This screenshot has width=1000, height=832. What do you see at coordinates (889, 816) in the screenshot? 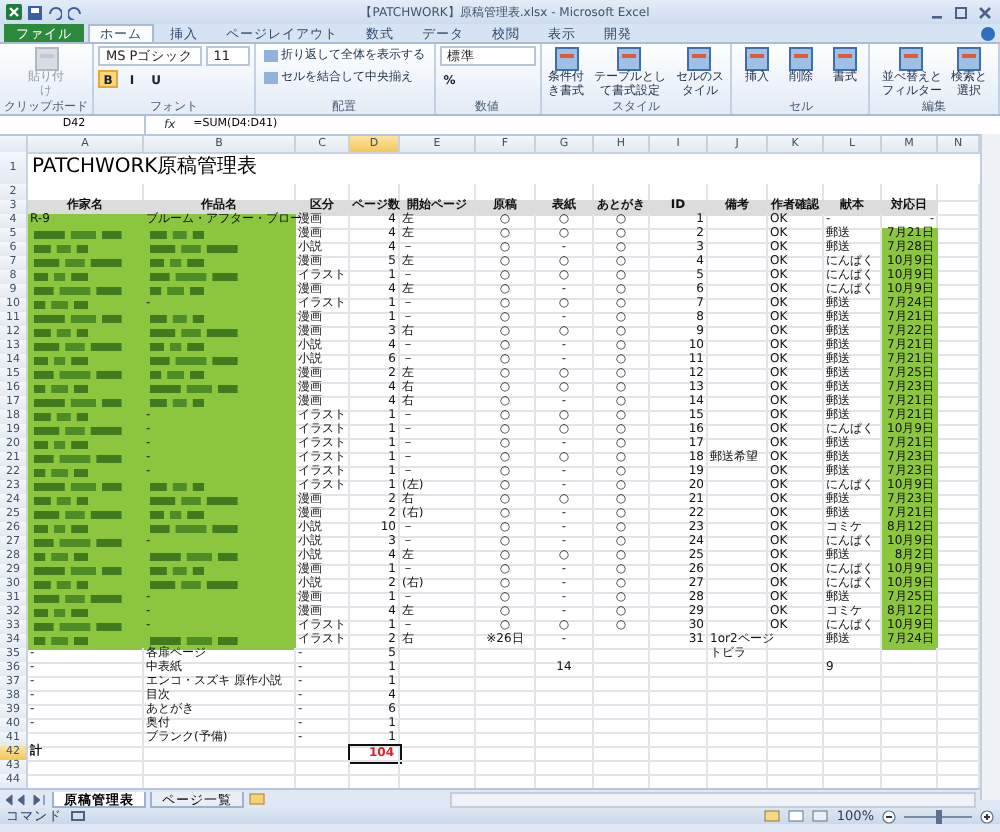
I see `zoom-out-icon` at bounding box center [889, 816].